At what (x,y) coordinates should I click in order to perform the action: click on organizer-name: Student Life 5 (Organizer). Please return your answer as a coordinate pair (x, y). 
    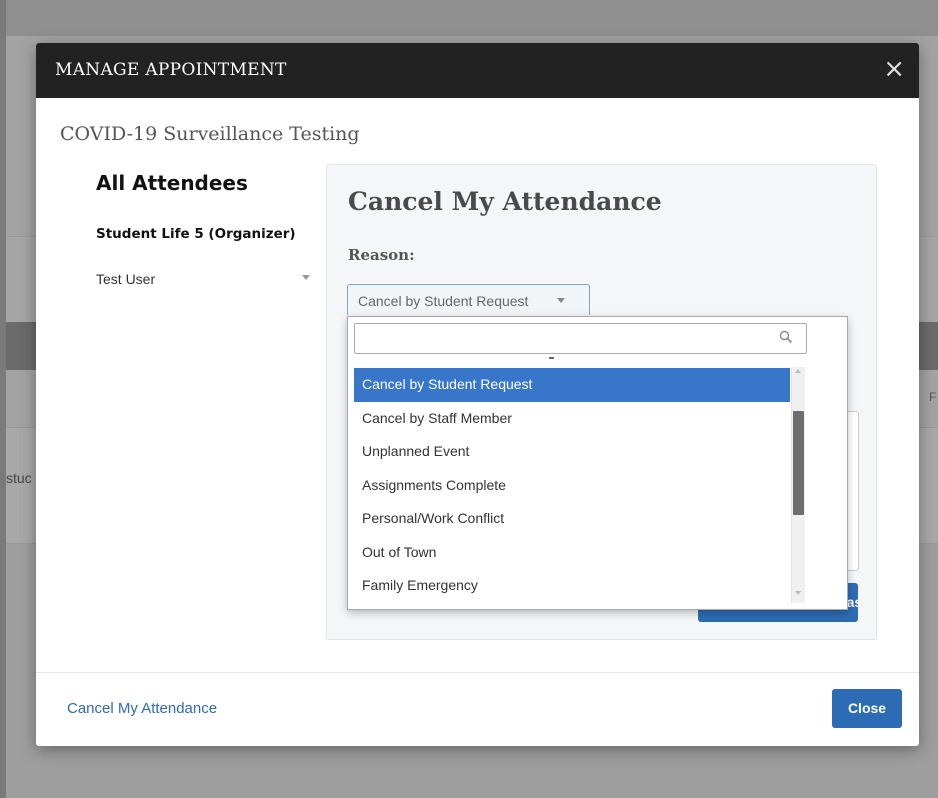
    Looking at the image, I should click on (196, 234).